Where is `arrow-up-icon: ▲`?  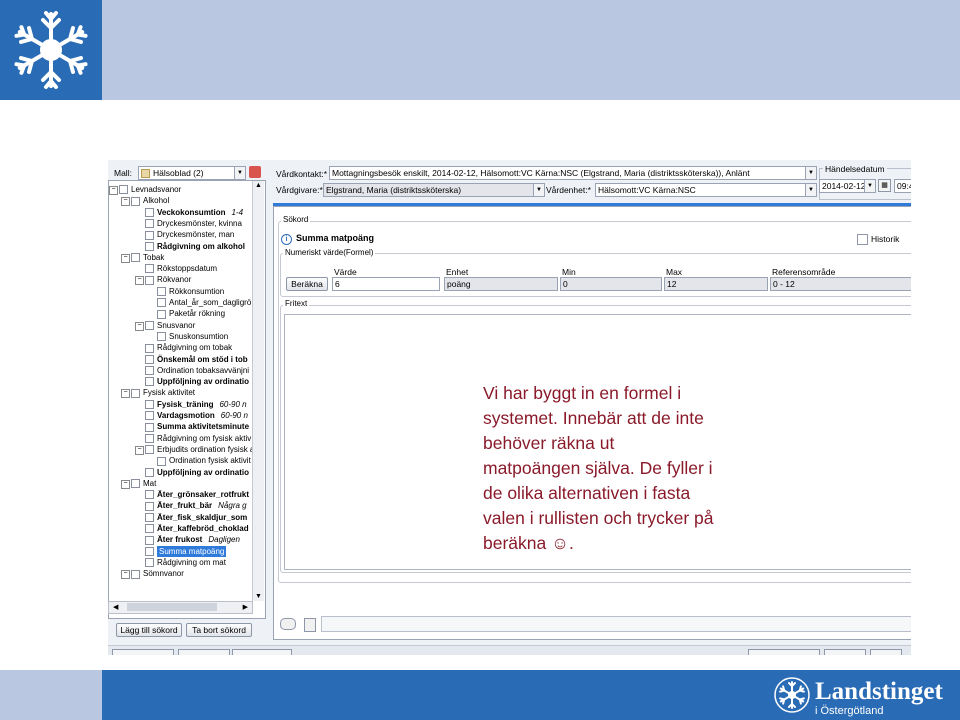 arrow-up-icon: ▲ is located at coordinates (258, 185).